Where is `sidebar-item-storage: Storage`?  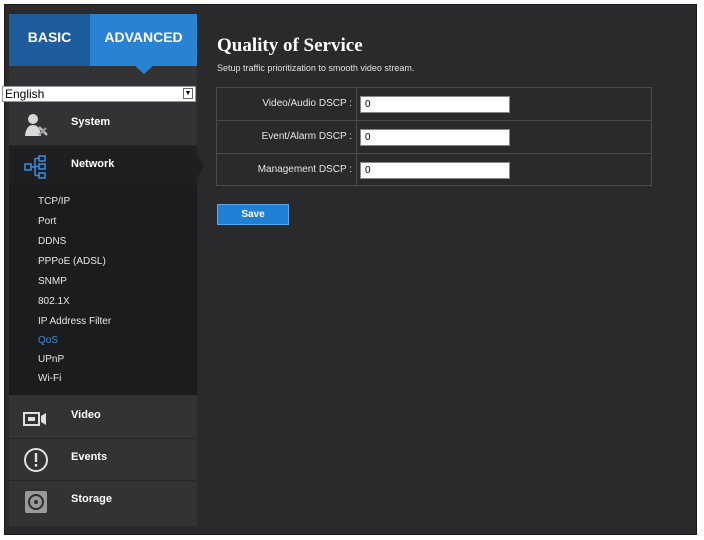
sidebar-item-storage: Storage is located at coordinates (103, 502).